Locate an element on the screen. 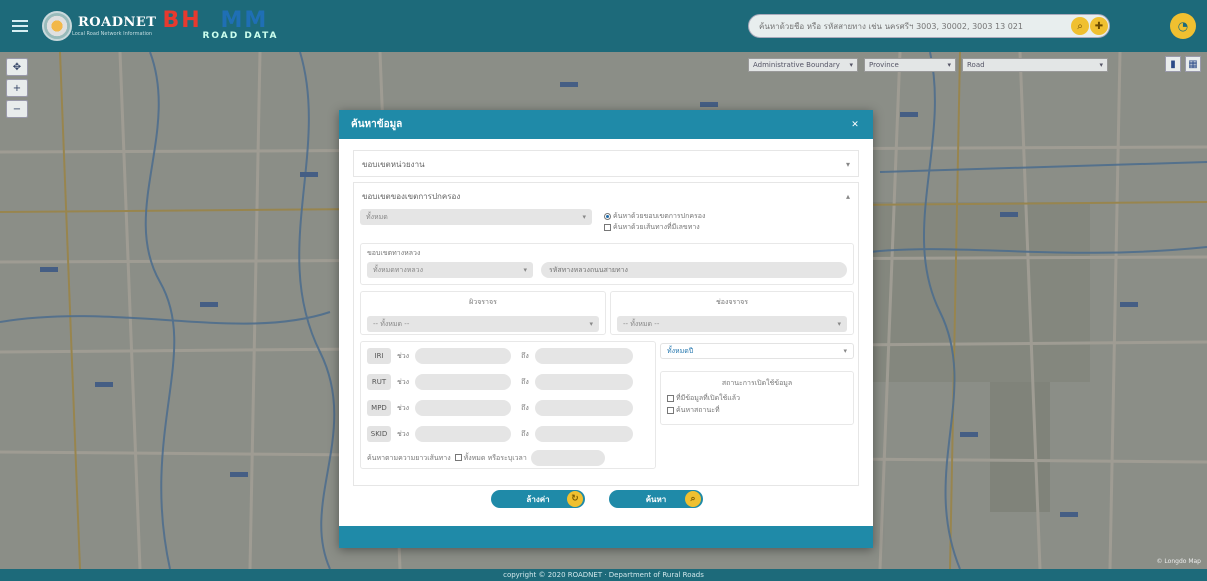 The height and width of the screenshot is (581, 1207). modal-header: ค้นหาข้อมูล ✕ is located at coordinates (606, 124).